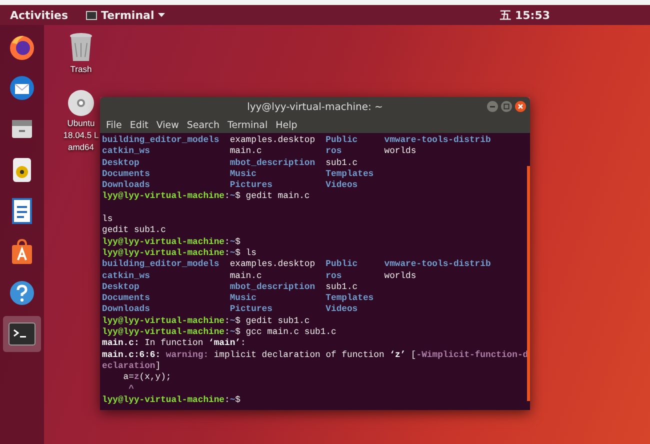 This screenshot has height=444, width=650. Describe the element at coordinates (39, 15) in the screenshot. I see `activities-button: Activities` at that location.